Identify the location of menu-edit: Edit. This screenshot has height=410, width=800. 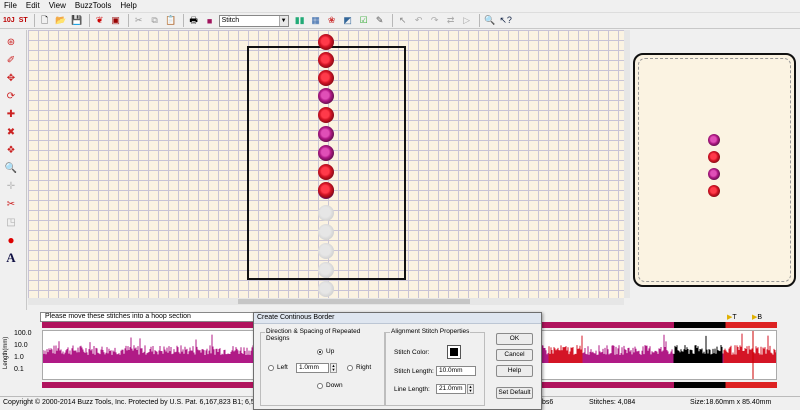
(33, 6).